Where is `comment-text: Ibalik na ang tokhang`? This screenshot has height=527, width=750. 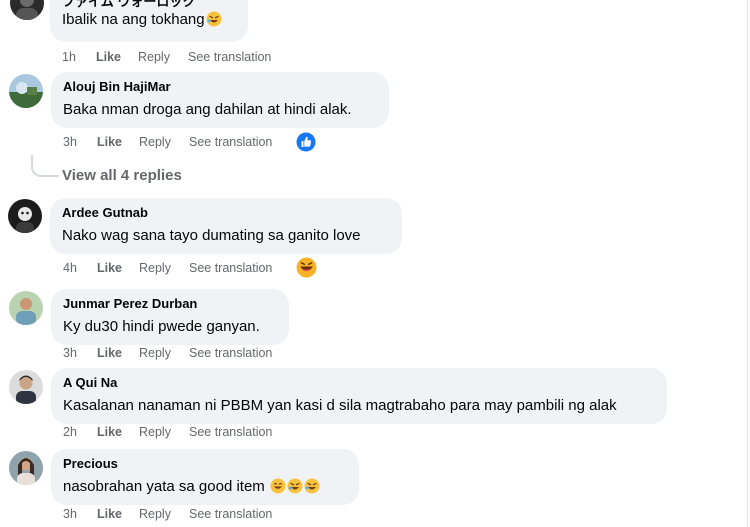
comment-text: Ibalik na ang tokhang is located at coordinates (149, 21).